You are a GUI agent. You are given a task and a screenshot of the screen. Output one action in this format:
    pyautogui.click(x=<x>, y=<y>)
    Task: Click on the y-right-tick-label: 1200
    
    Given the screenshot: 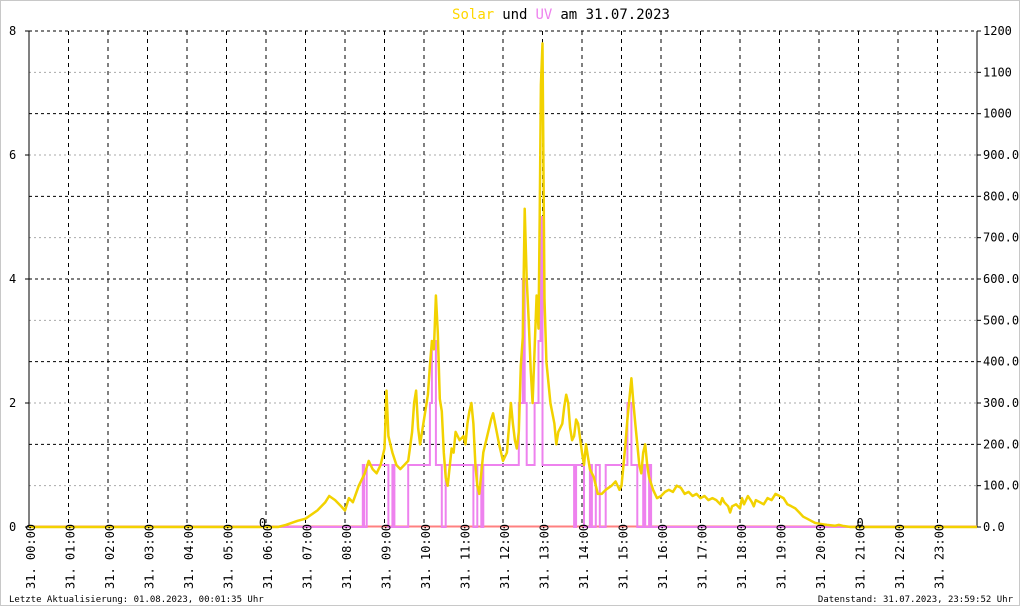 What is the action you would take?
    pyautogui.click(x=997, y=31)
    